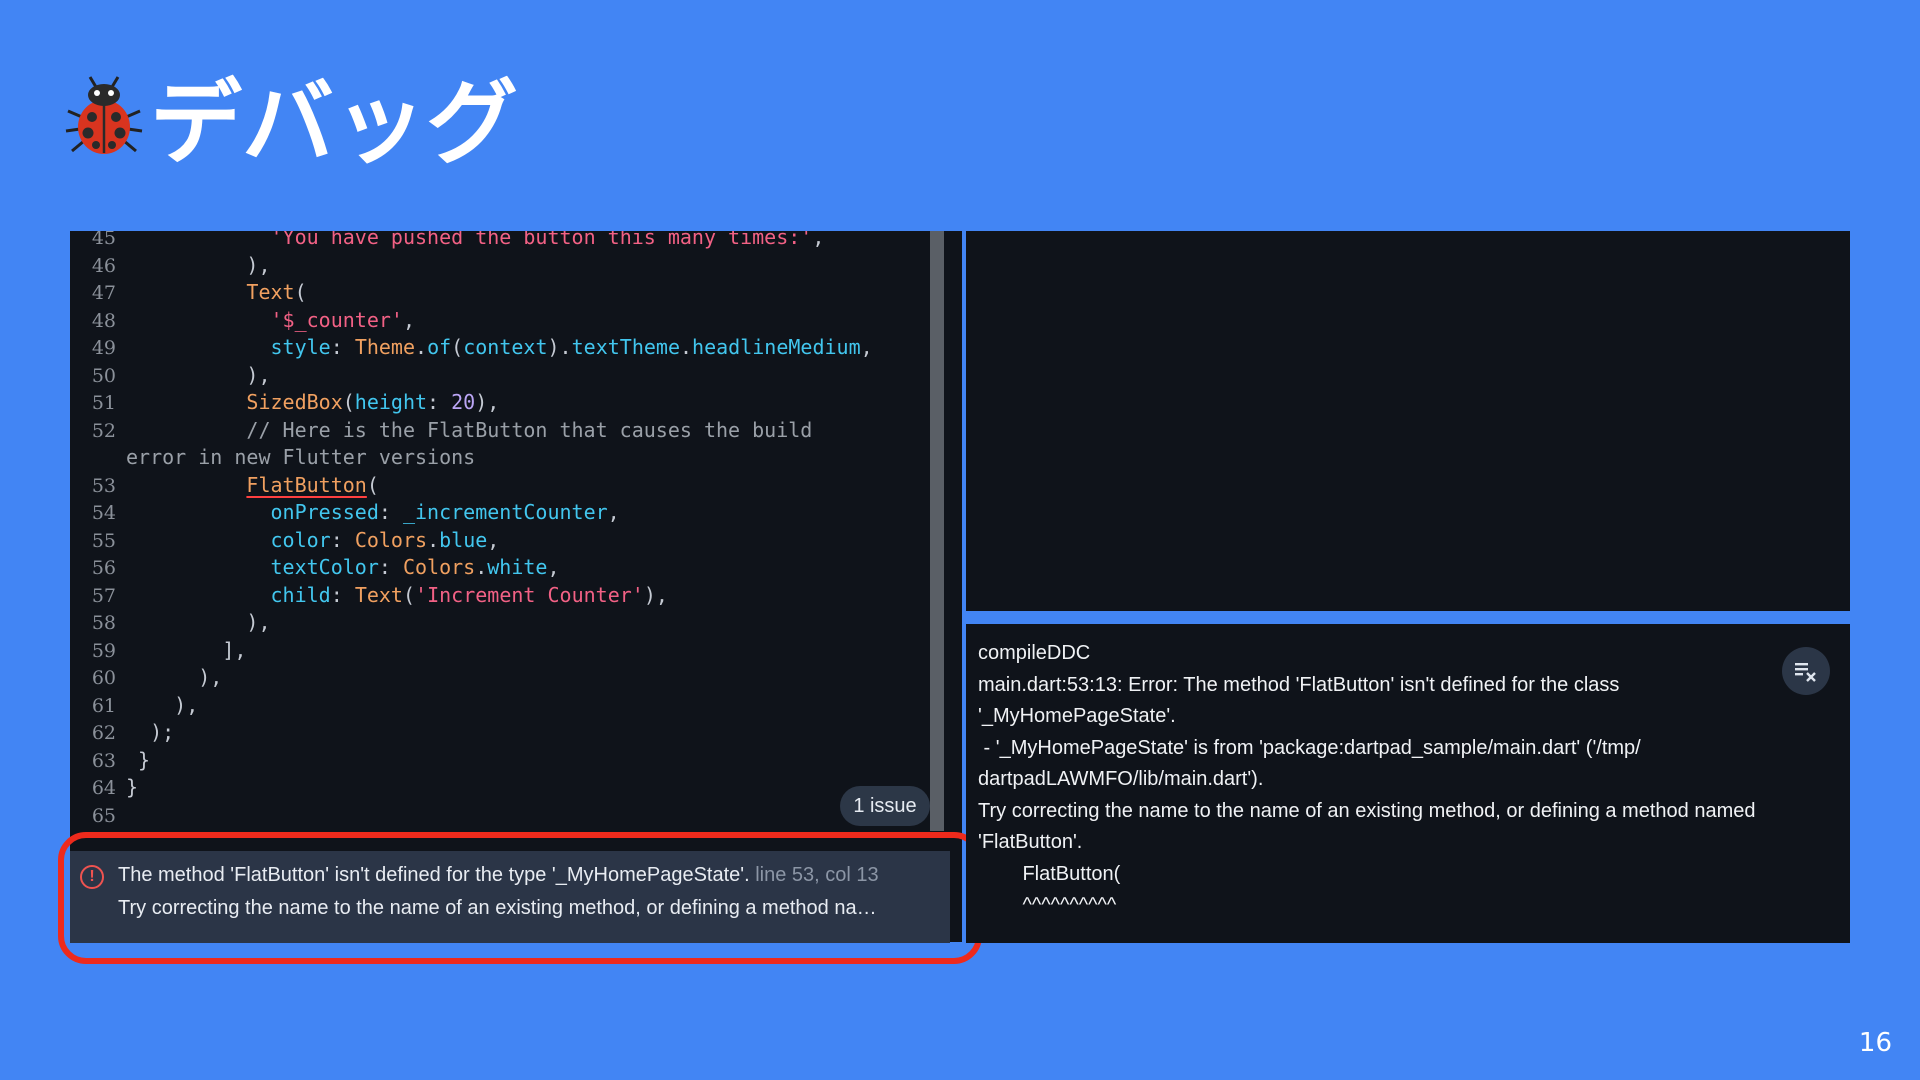 This screenshot has height=1080, width=1920. I want to click on slide-title: デバッグ, so click(291, 118).